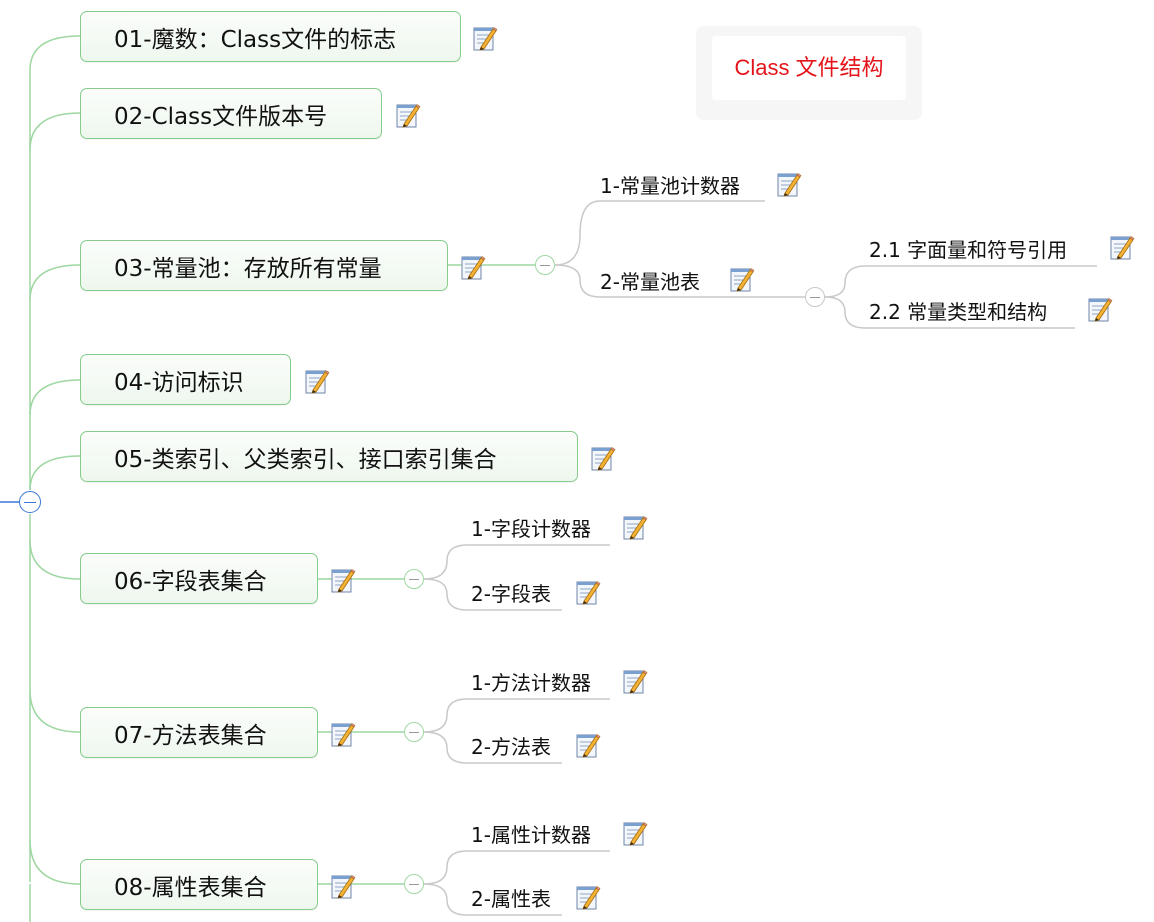  What do you see at coordinates (531, 683) in the screenshot?
I see `node-method-count: 1-方法计数器` at bounding box center [531, 683].